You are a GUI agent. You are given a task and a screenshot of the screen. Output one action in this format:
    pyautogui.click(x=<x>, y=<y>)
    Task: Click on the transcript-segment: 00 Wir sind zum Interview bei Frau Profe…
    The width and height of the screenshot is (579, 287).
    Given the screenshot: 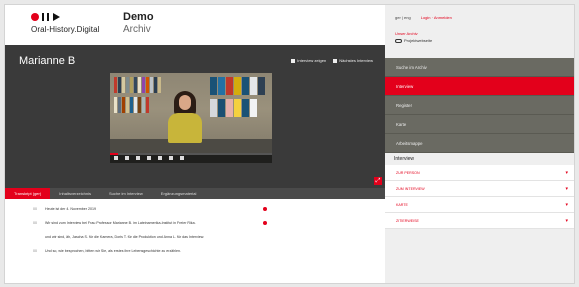 What is the action you would take?
    pyautogui.click(x=209, y=223)
    